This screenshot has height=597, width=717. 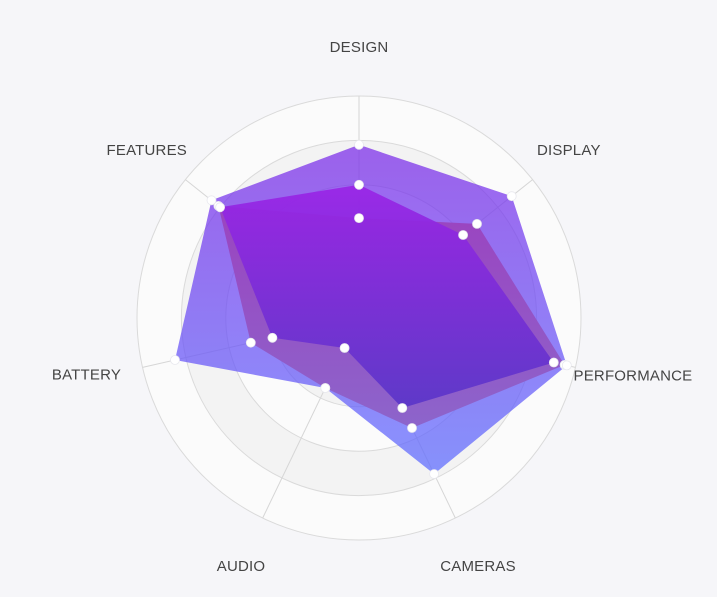 What do you see at coordinates (633, 376) in the screenshot?
I see `axis-label-performance: PERFORMANCE` at bounding box center [633, 376].